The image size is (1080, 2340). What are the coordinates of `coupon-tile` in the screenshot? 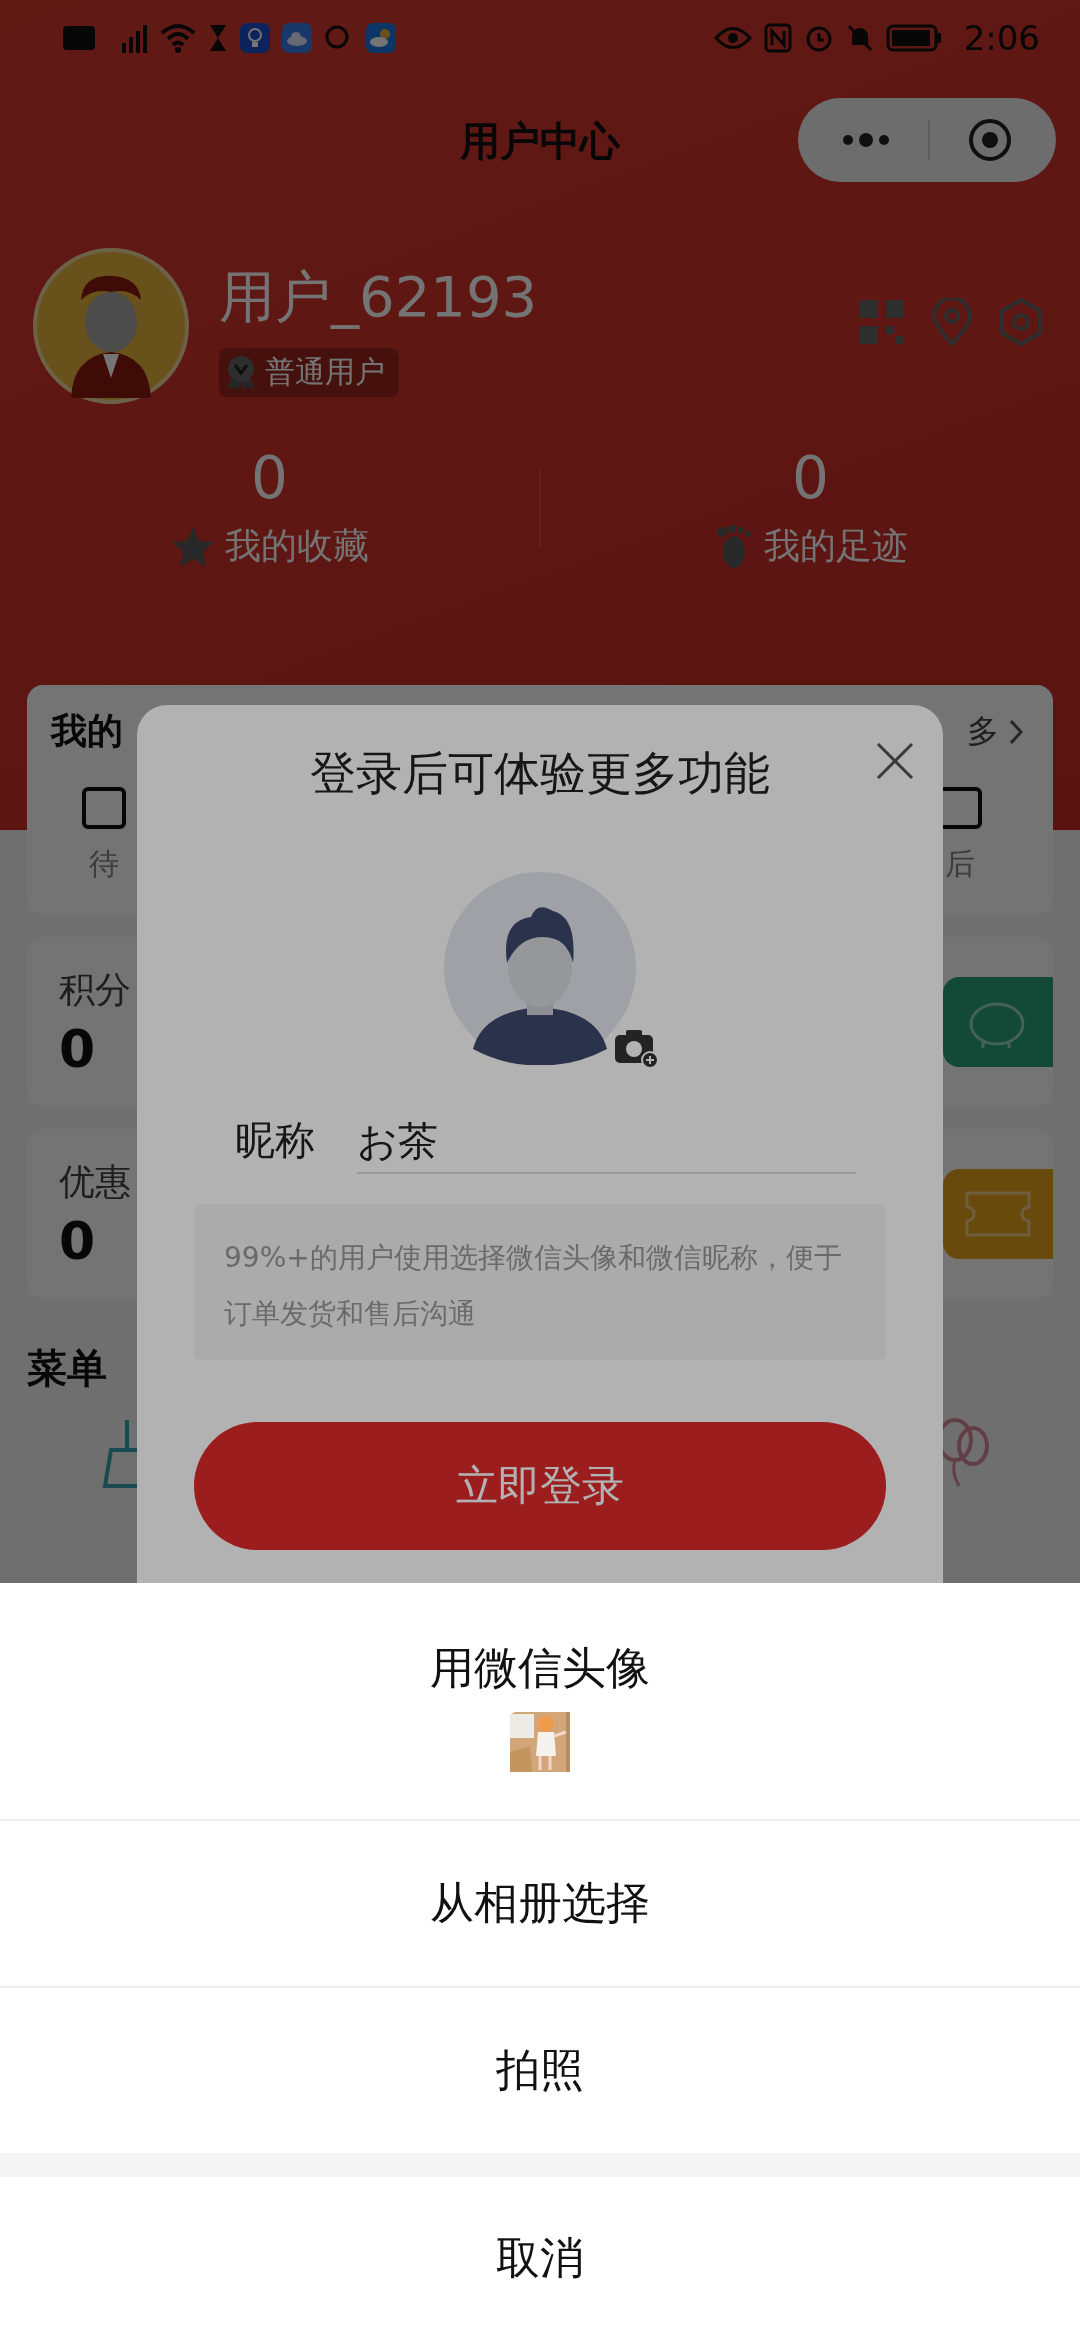 It's located at (998, 1214).